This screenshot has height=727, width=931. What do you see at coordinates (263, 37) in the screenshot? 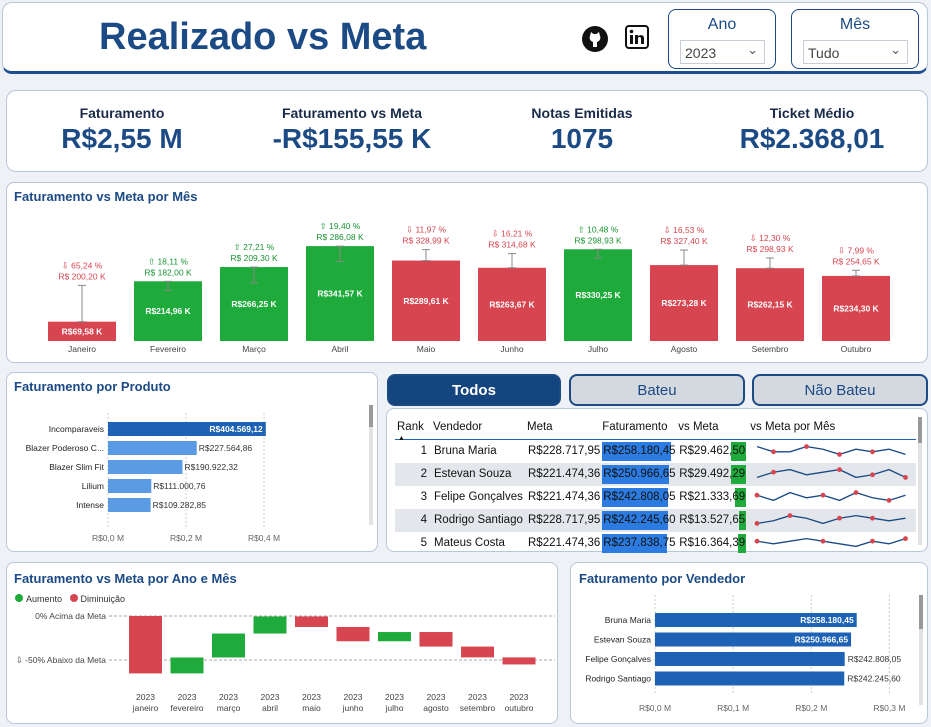
I see `page-title: Realizado vs Meta` at bounding box center [263, 37].